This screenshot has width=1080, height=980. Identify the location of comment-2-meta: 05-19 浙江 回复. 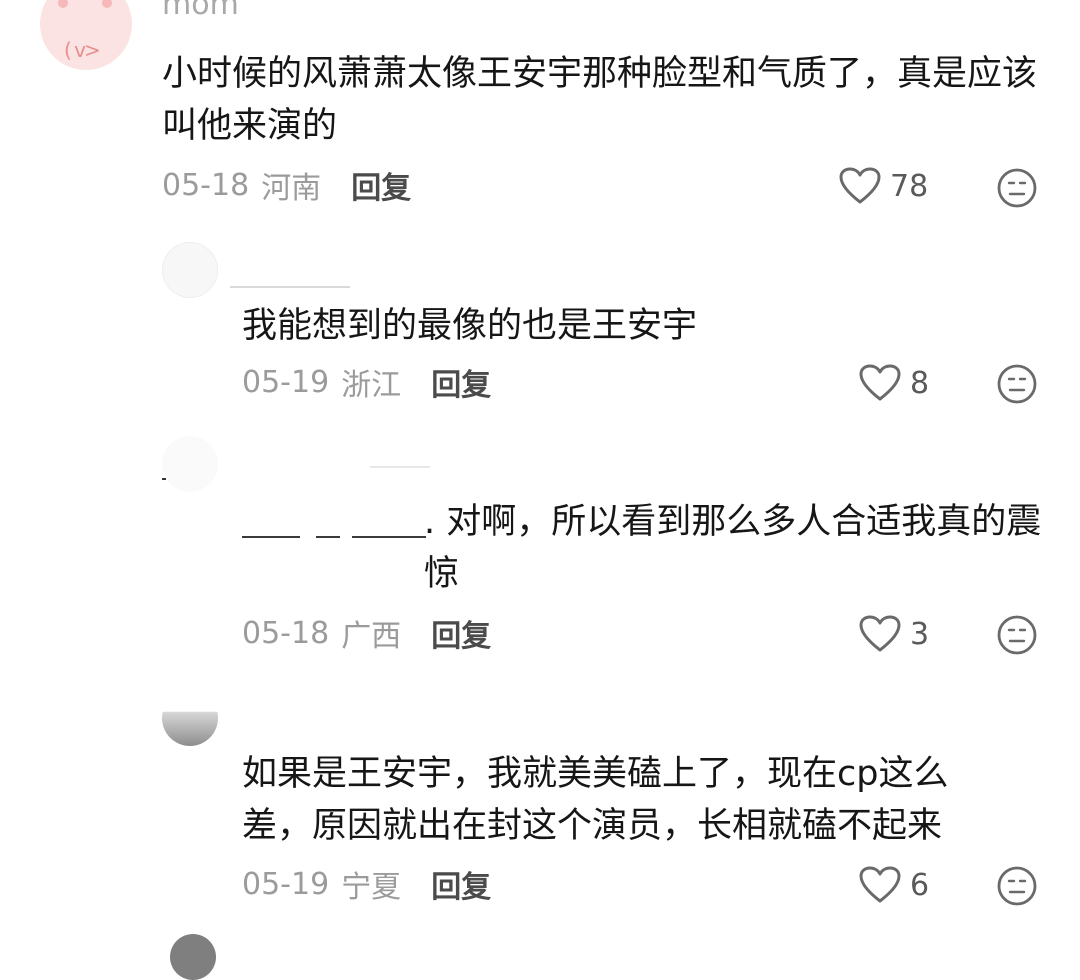
(366, 382).